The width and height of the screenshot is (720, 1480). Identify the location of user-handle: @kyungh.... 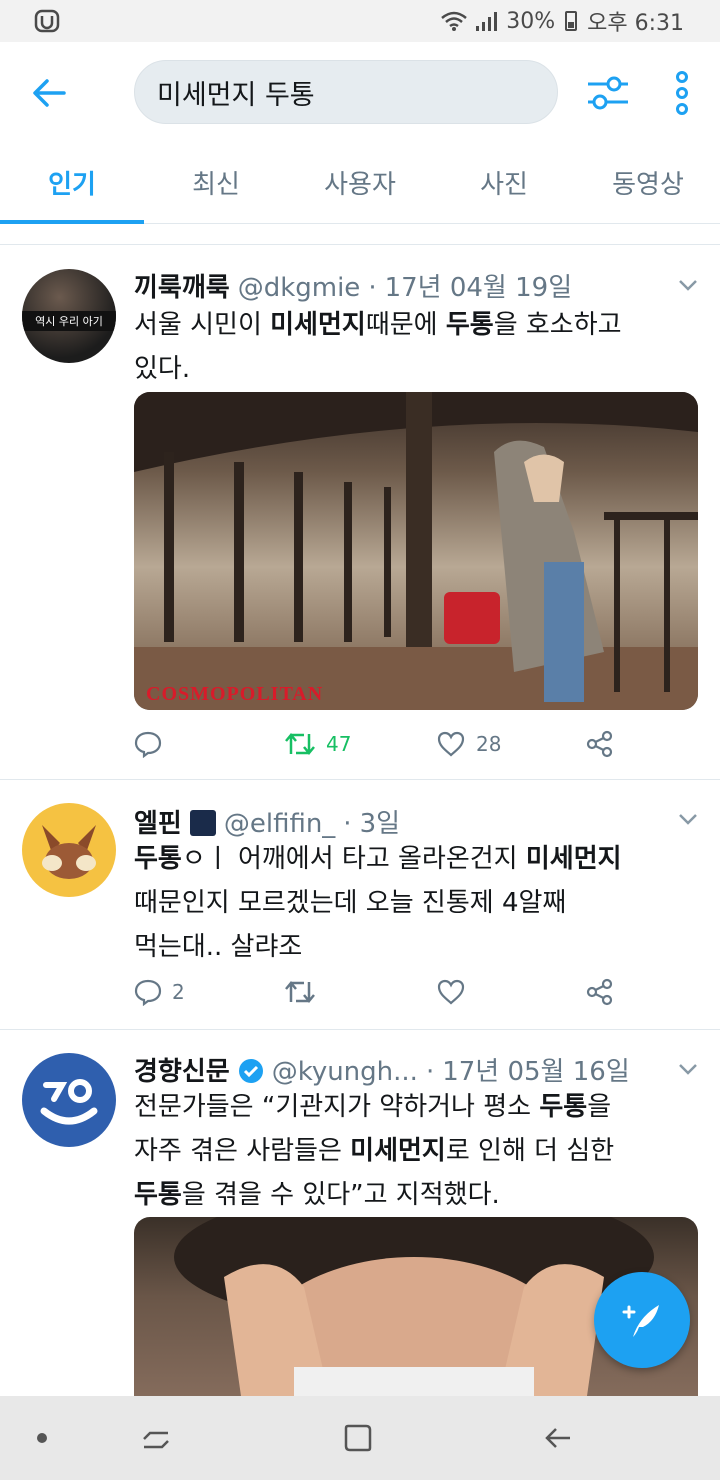
(345, 1072).